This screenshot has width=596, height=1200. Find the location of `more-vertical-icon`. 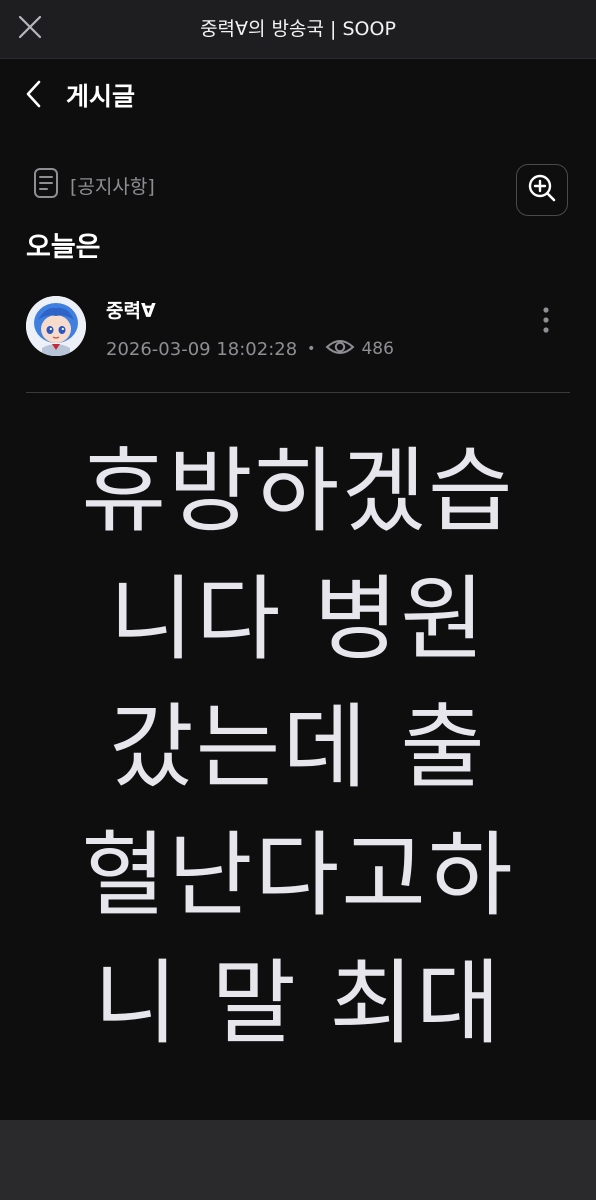

more-vertical-icon is located at coordinates (546, 322).